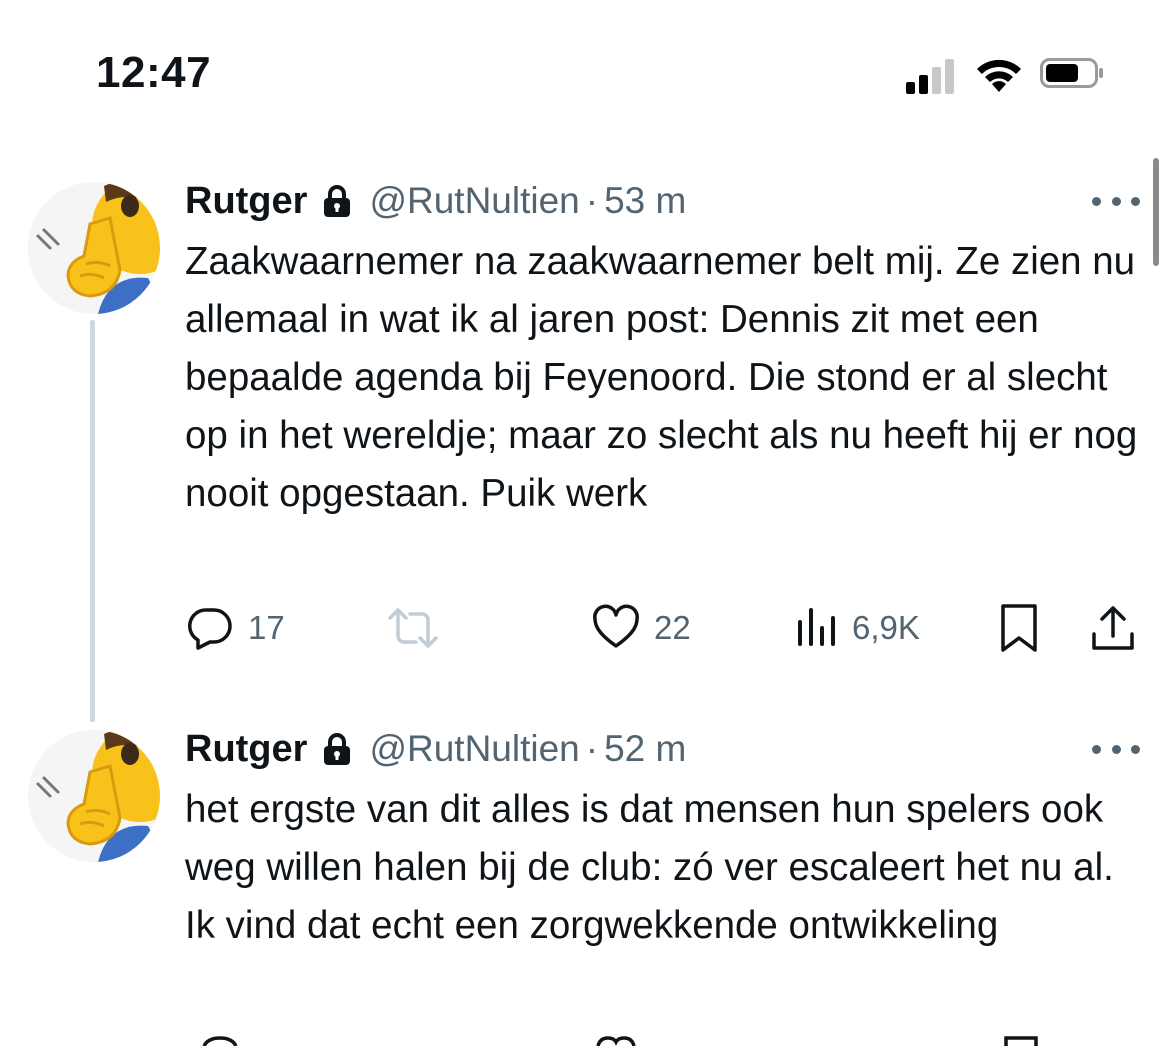 The image size is (1170, 1046). What do you see at coordinates (246, 749) in the screenshot?
I see `display-name: Rutger` at bounding box center [246, 749].